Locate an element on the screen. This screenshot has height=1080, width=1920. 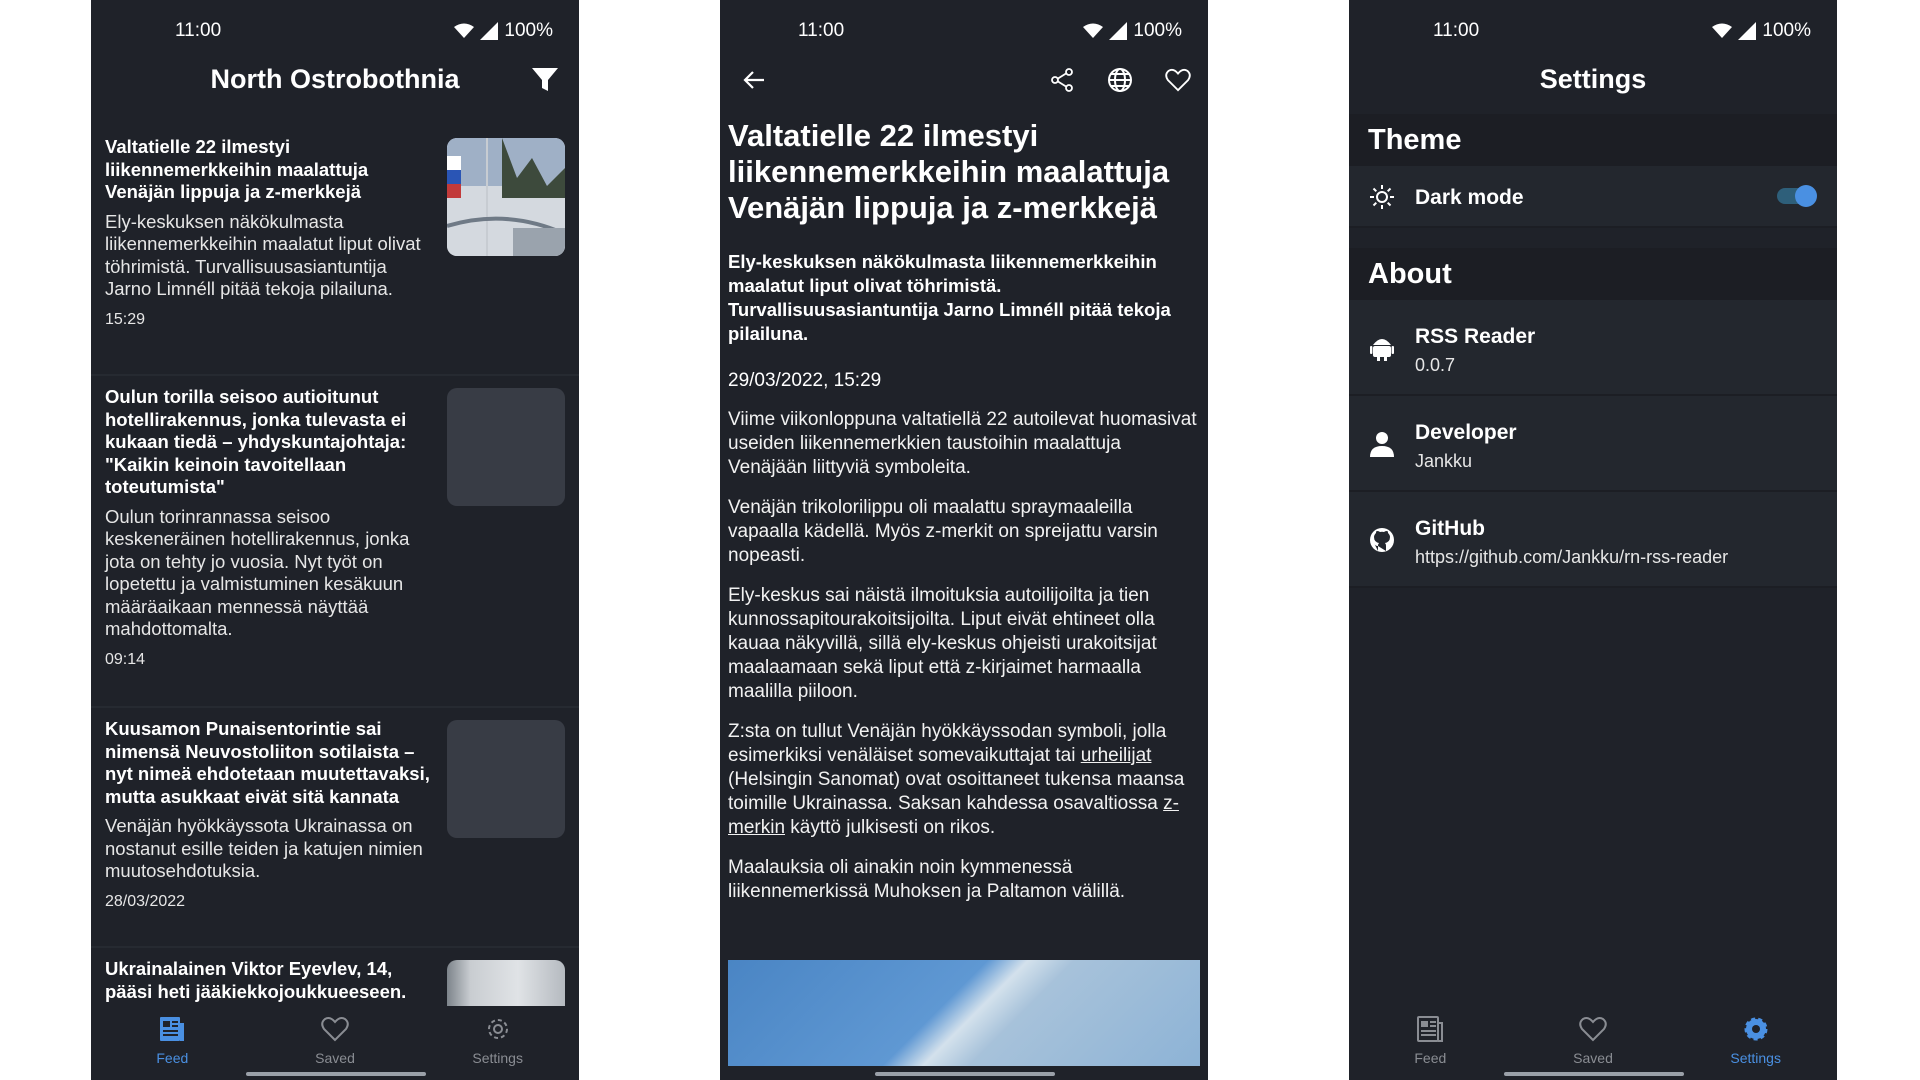
feed-item-time: 09:14 is located at coordinates (125, 659).